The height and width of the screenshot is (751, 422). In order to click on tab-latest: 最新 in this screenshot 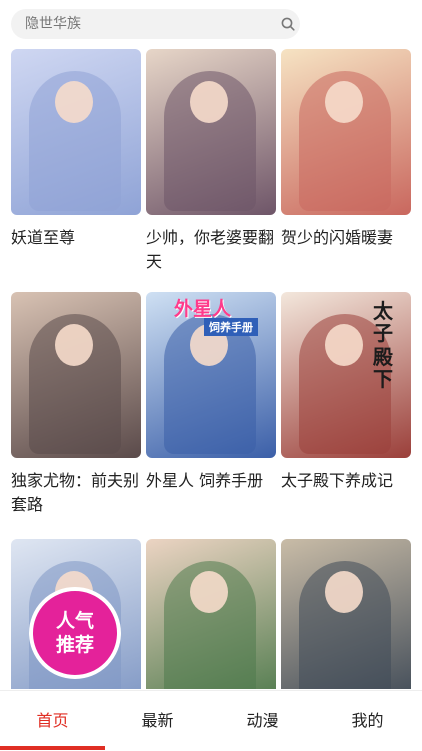, I will do `click(157, 721)`.